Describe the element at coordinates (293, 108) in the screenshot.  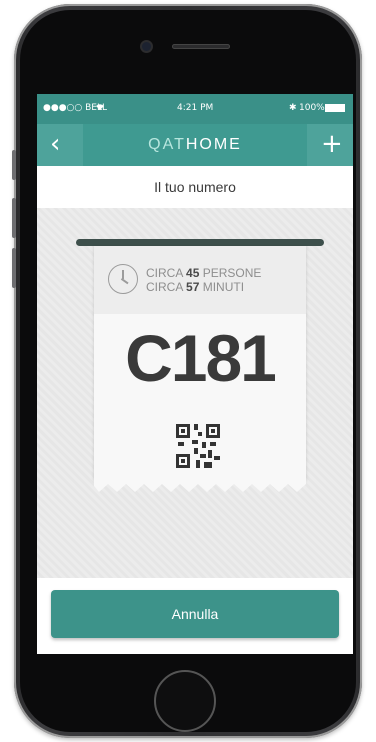
I see `bluetooth-icon: ✱` at that location.